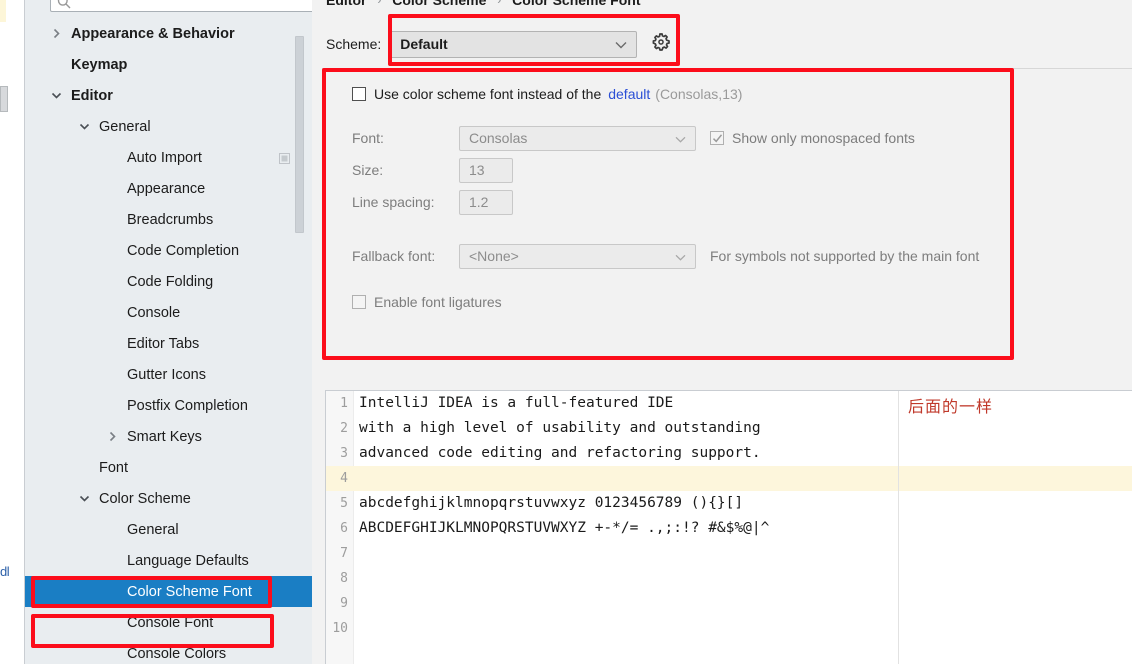 Image resolution: width=1132 pixels, height=664 pixels. Describe the element at coordinates (187, 405) in the screenshot. I see `sidebar-item-label: Postfix Completion` at that location.